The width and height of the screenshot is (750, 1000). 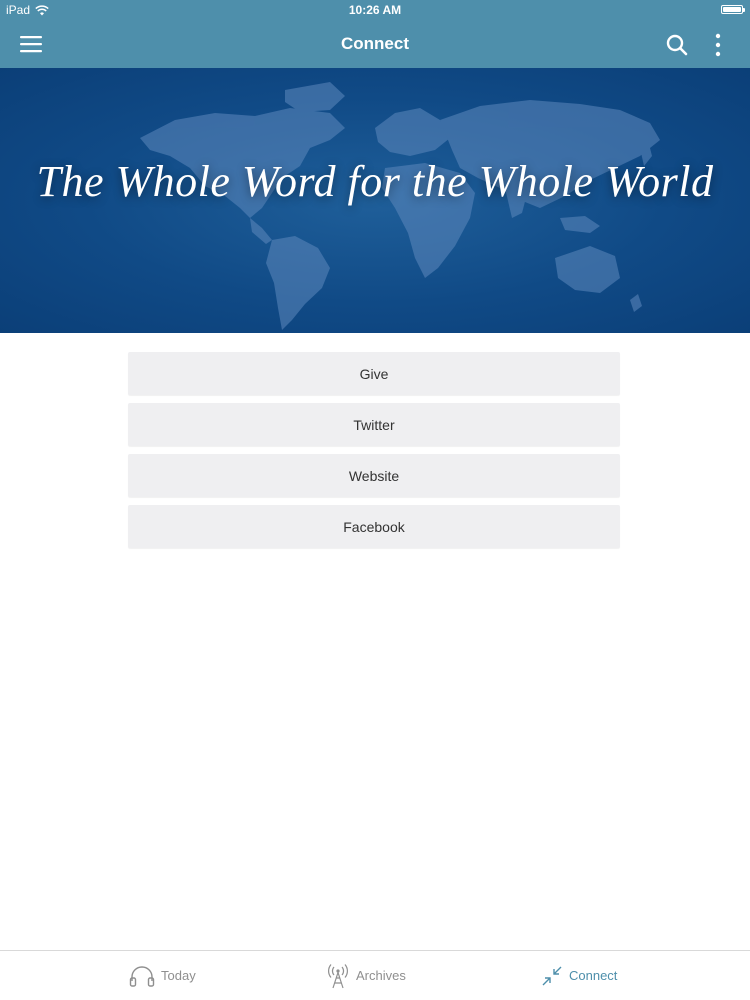 What do you see at coordinates (374, 475) in the screenshot?
I see `website-button: Website` at bounding box center [374, 475].